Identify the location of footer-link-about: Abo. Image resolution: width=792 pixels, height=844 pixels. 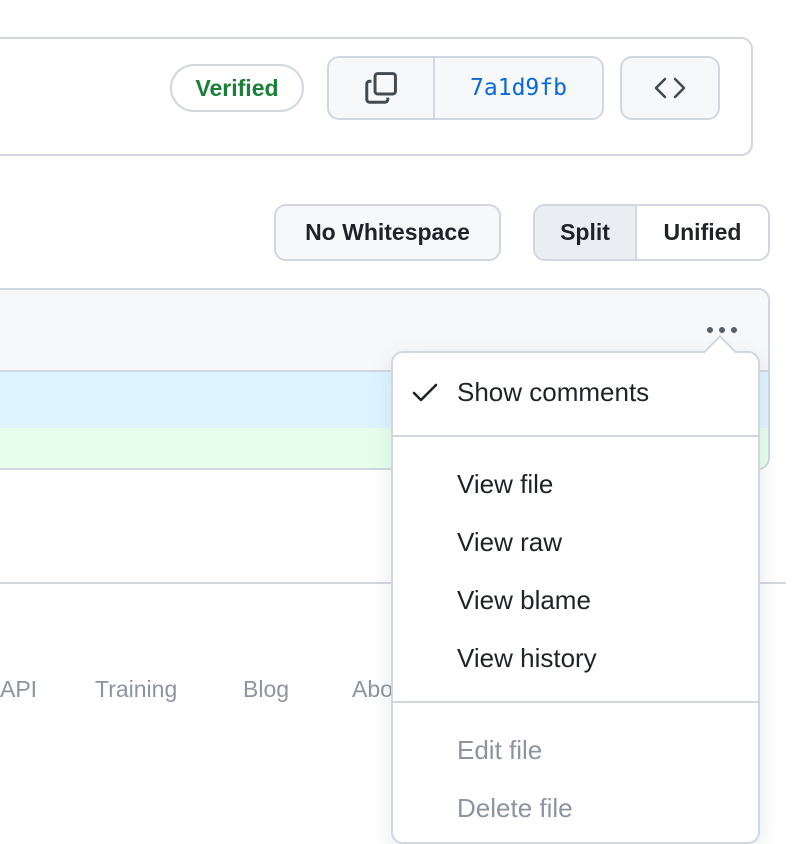
(372, 689).